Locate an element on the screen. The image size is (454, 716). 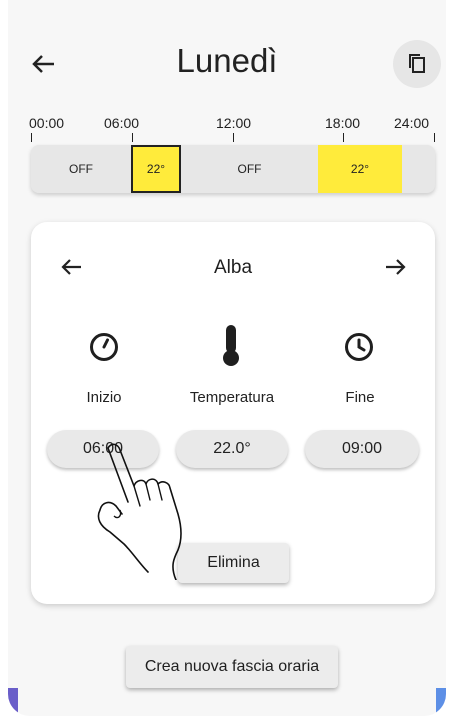
timer-icon is located at coordinates (104, 347).